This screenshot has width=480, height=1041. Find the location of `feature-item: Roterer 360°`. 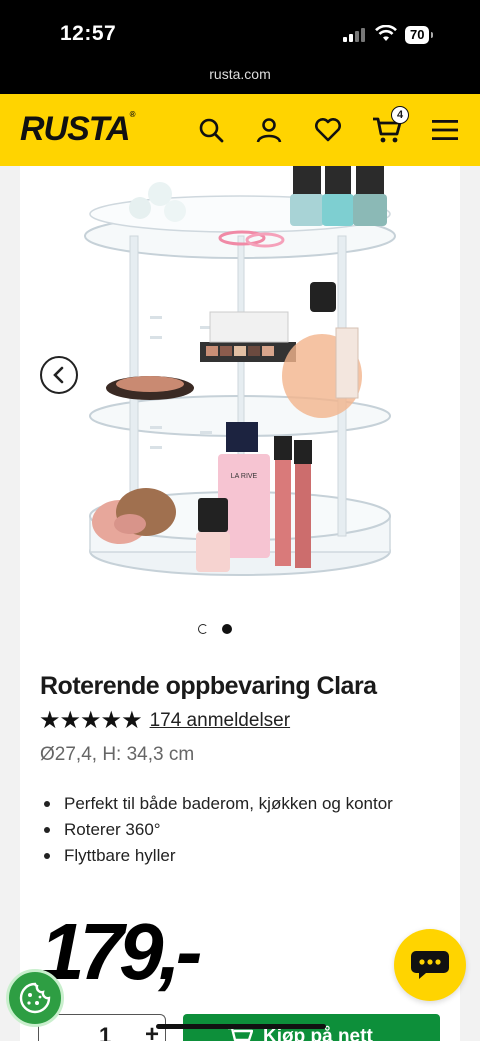

feature-item: Roterer 360° is located at coordinates (217, 830).